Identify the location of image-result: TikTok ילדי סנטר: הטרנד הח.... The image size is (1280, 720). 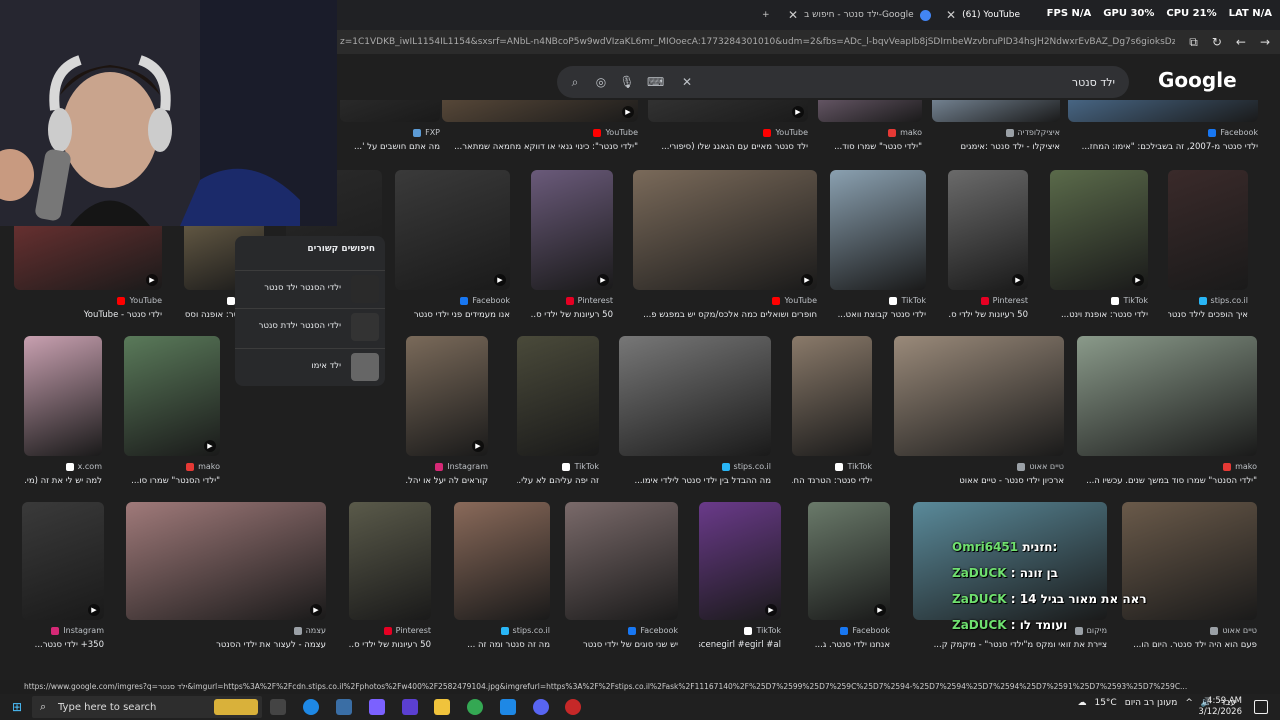
(832, 417).